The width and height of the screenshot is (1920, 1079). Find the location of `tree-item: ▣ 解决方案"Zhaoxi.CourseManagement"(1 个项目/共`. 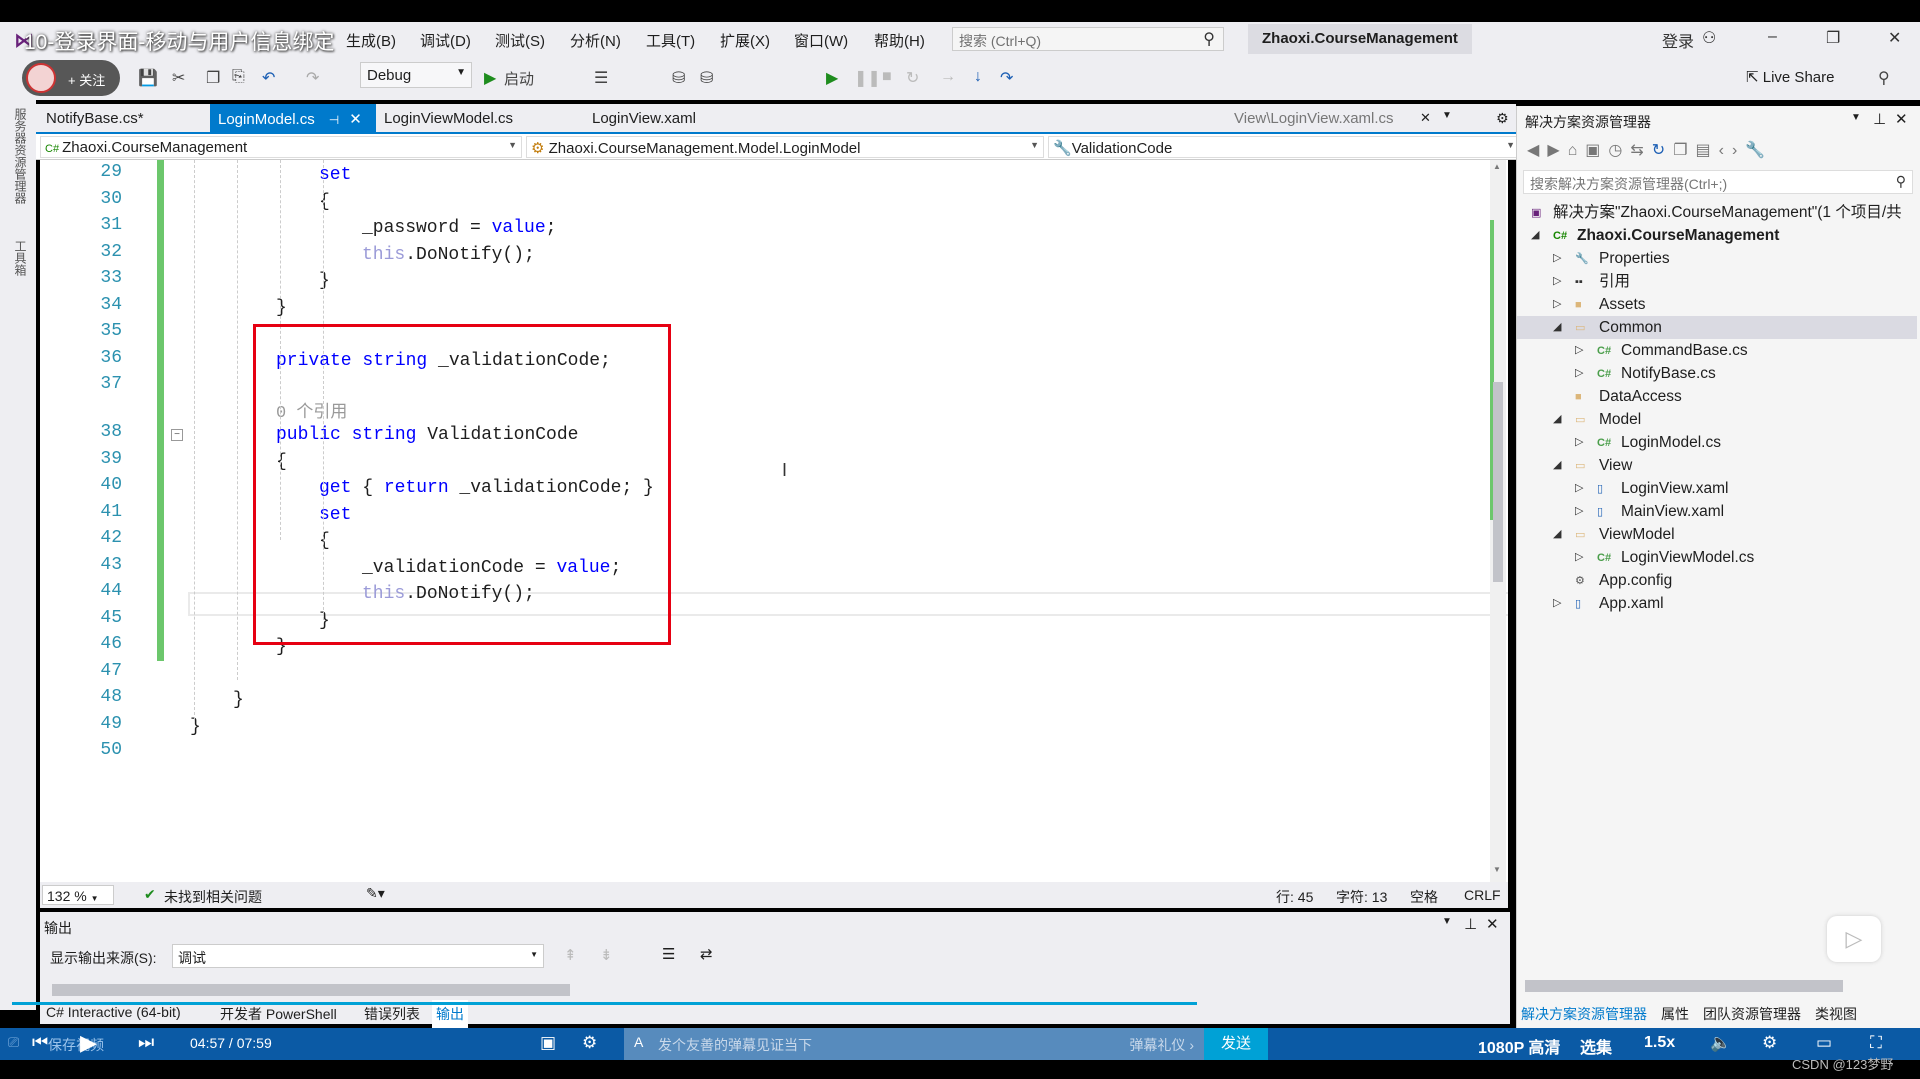

tree-item: ▣ 解决方案"Zhaoxi.CourseManagement"(1 个项目/共 is located at coordinates (1717, 212).